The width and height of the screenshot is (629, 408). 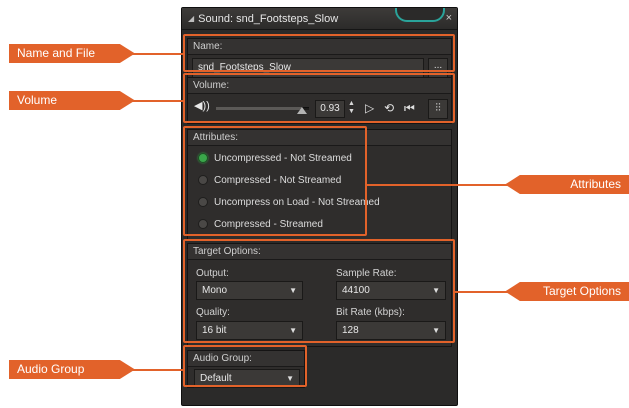 I want to click on target-options-highlight, so click(x=319, y=291).